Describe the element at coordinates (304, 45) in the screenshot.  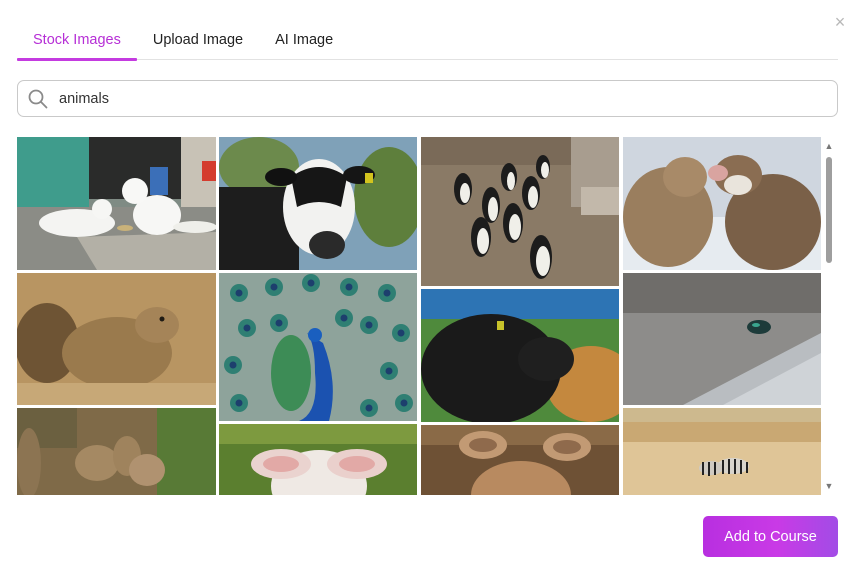
I see `tab-ai-image: AI Image` at that location.